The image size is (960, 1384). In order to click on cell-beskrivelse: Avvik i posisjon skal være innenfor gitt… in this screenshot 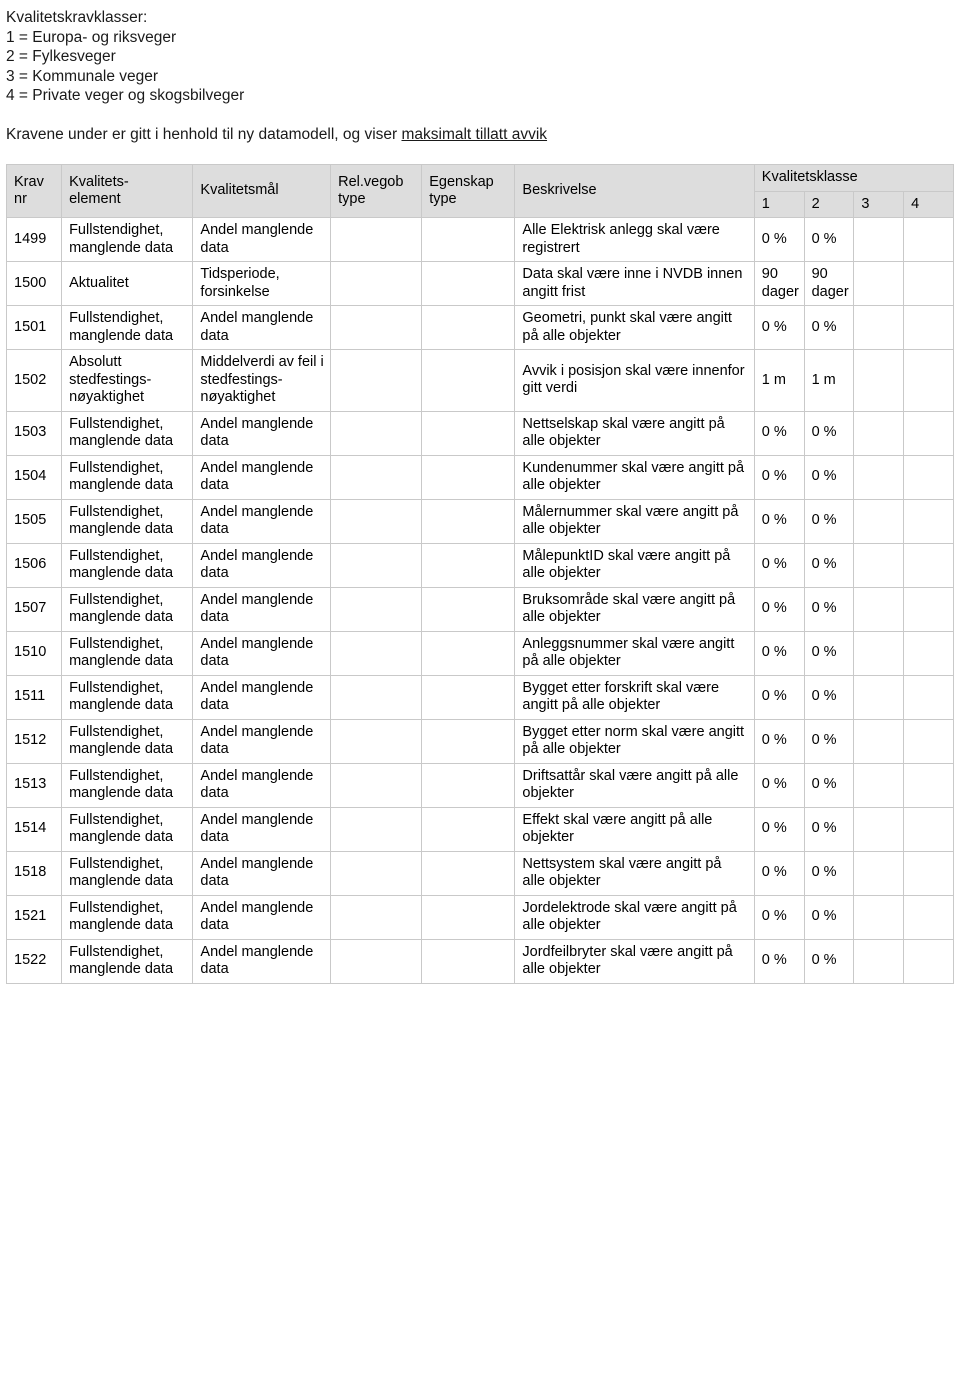, I will do `click(634, 380)`.